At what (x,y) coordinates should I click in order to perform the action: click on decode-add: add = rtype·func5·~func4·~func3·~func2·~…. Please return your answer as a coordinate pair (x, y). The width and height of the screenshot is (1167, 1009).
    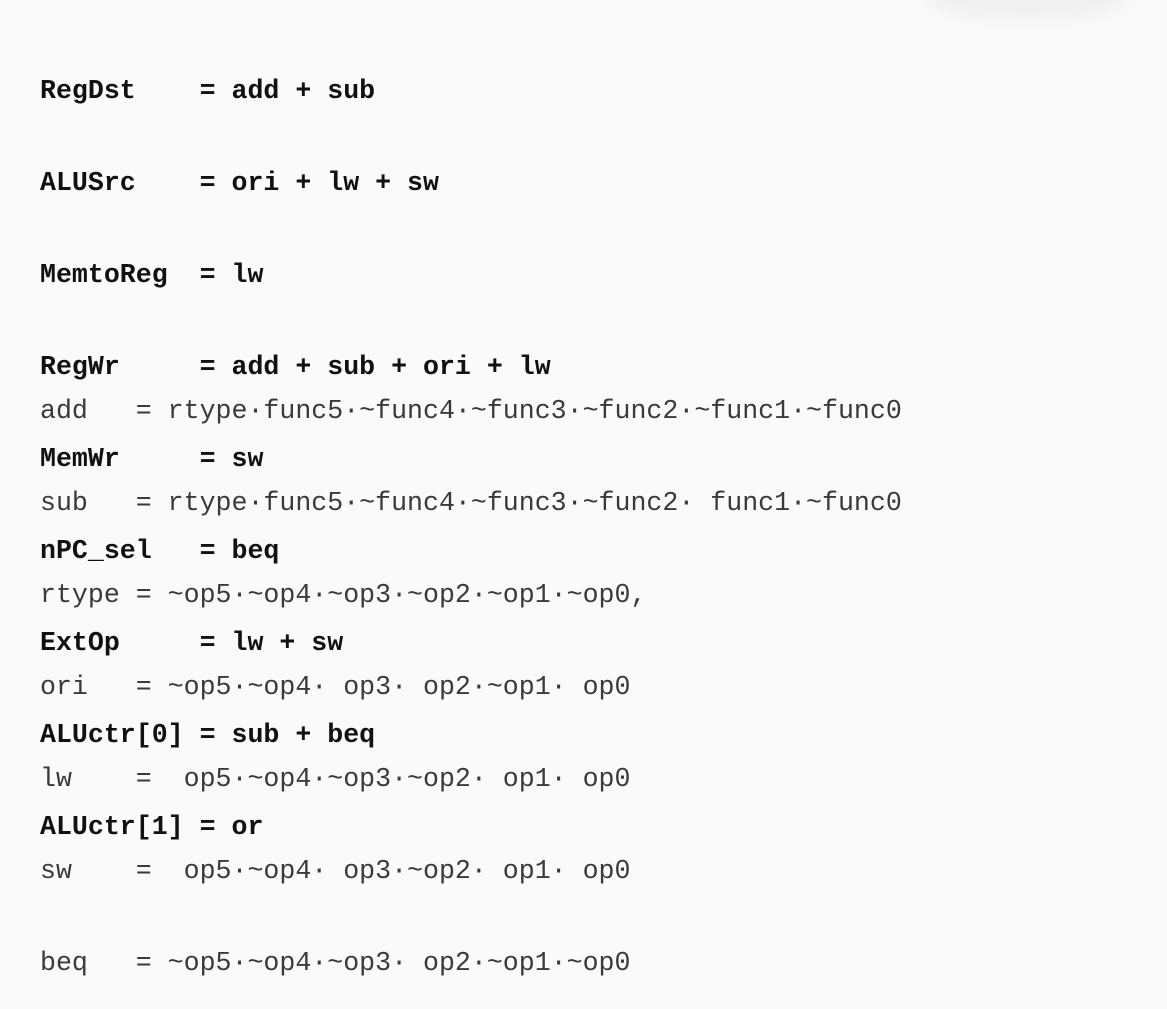
    Looking at the image, I should click on (471, 411).